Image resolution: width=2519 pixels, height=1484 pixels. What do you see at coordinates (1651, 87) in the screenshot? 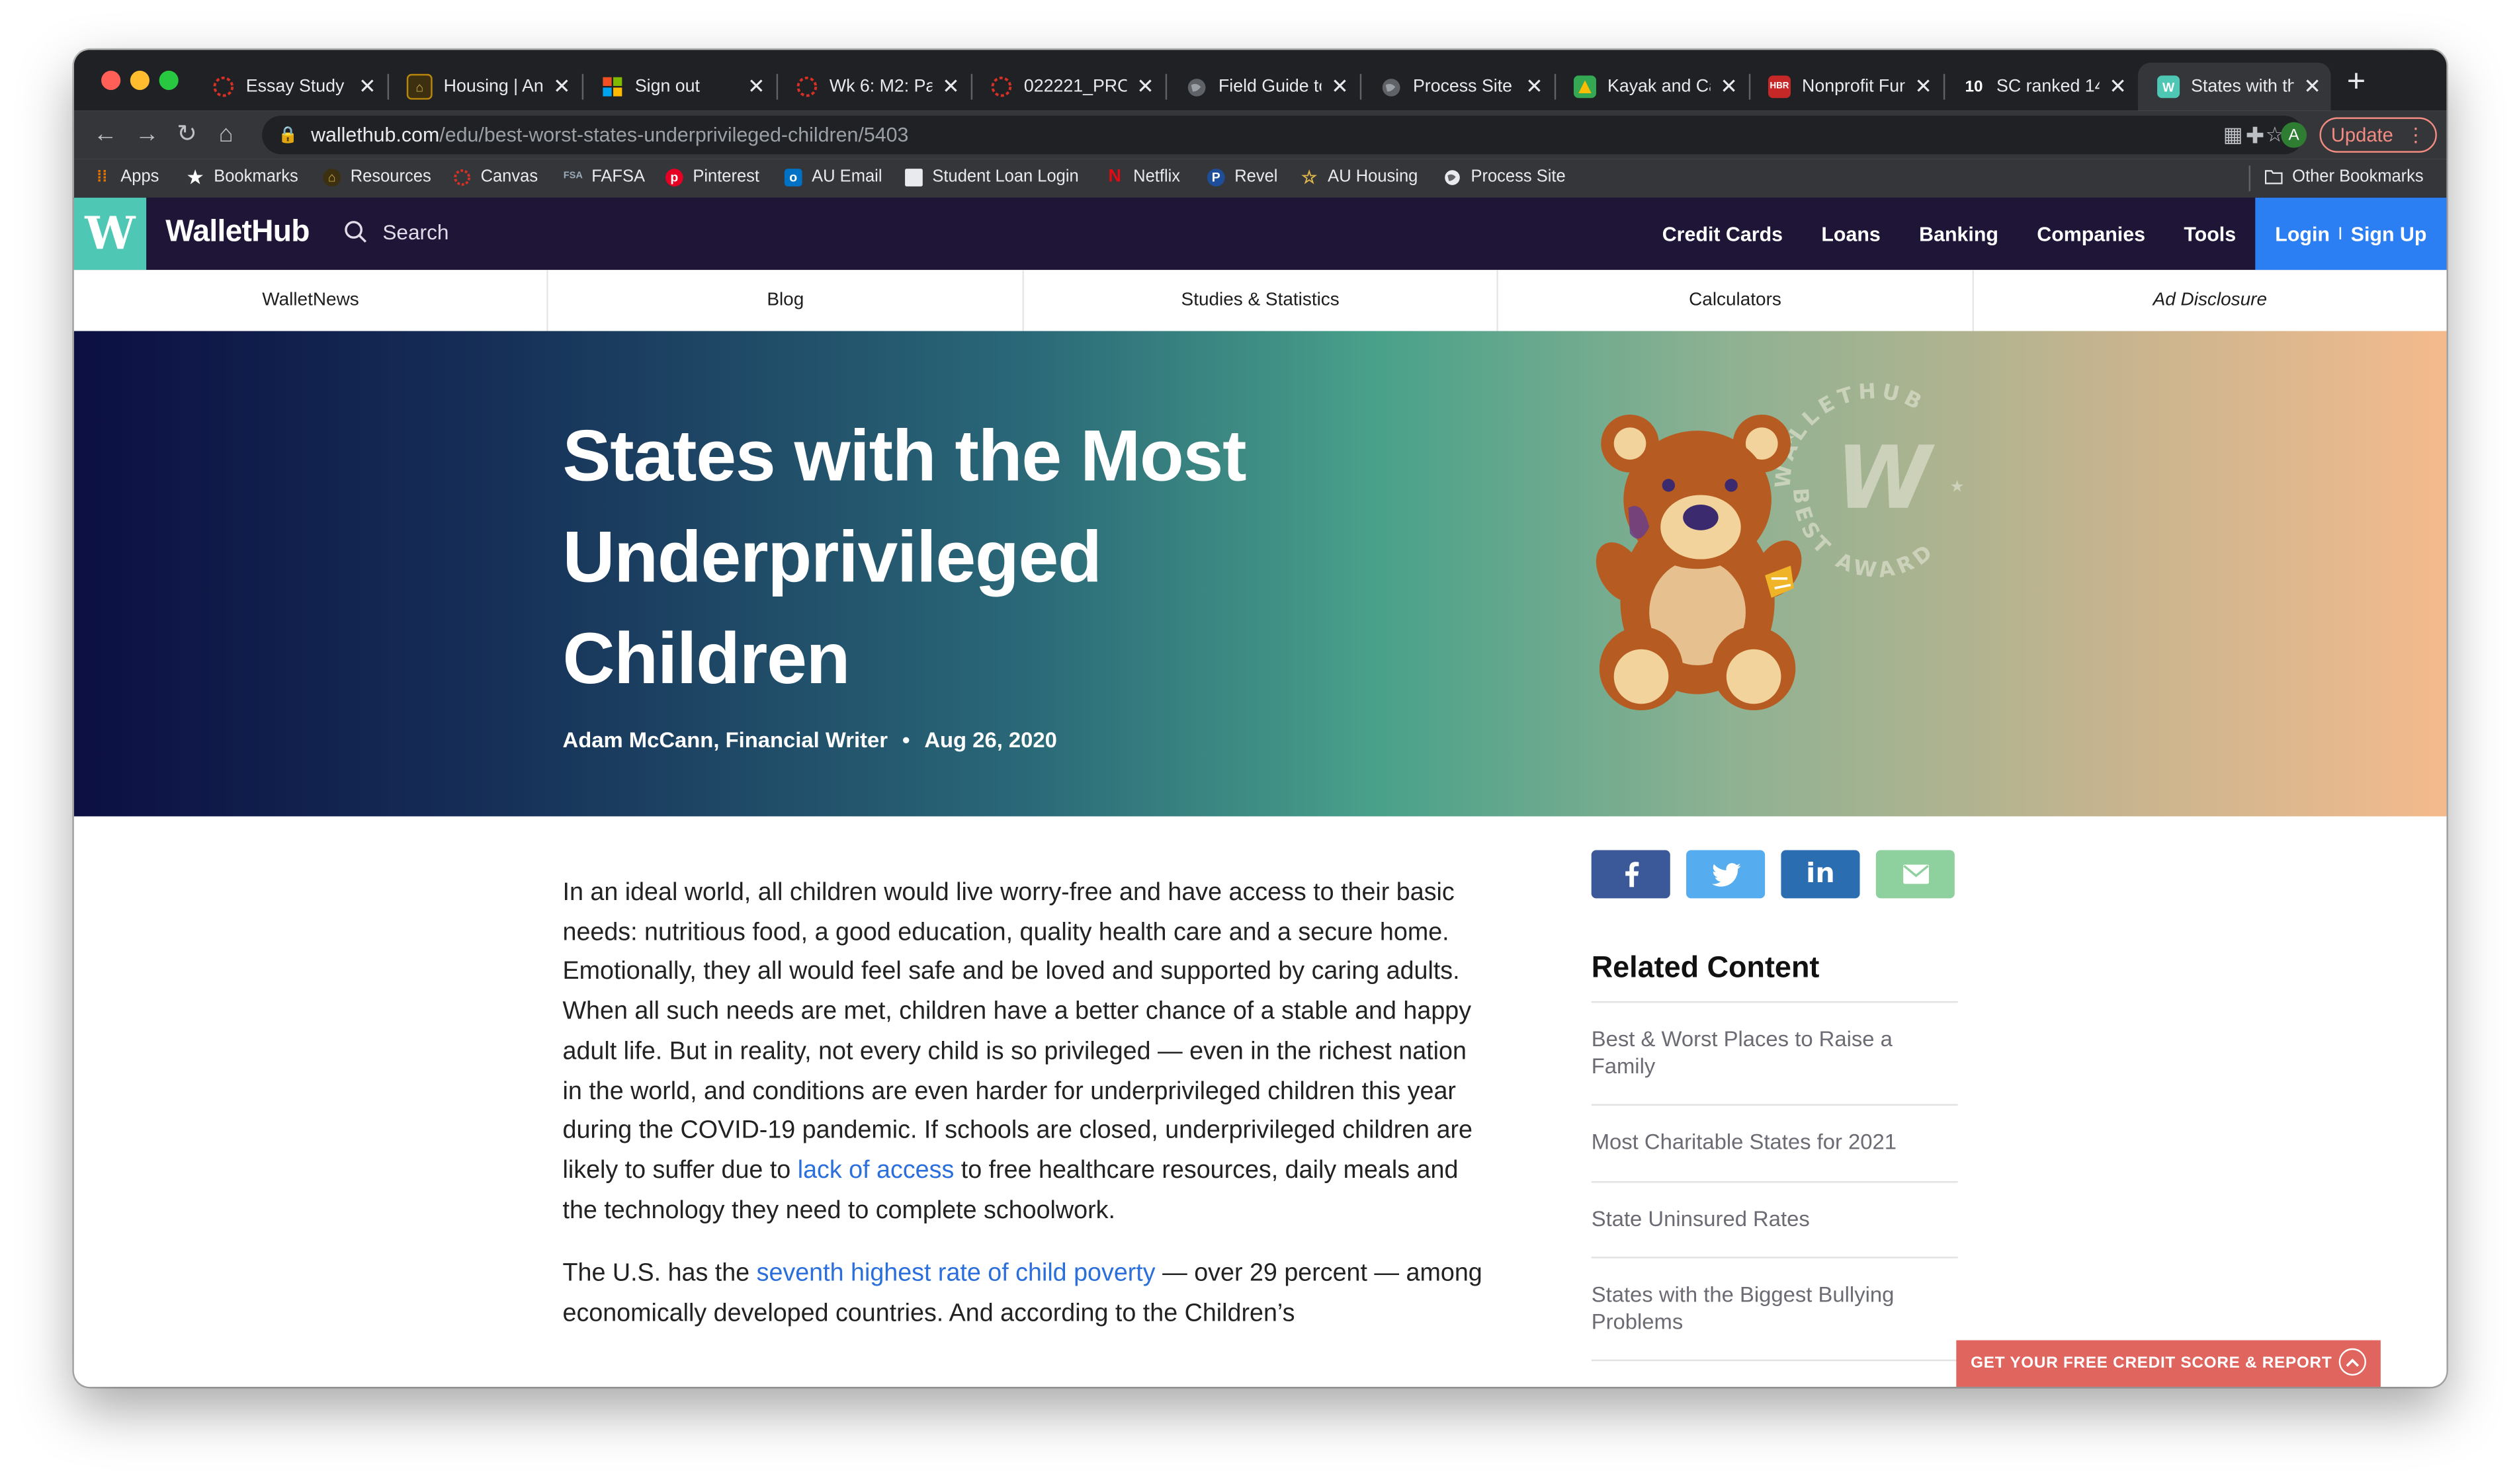
I see `tab-kayak: Kayak and Car ✕` at bounding box center [1651, 87].